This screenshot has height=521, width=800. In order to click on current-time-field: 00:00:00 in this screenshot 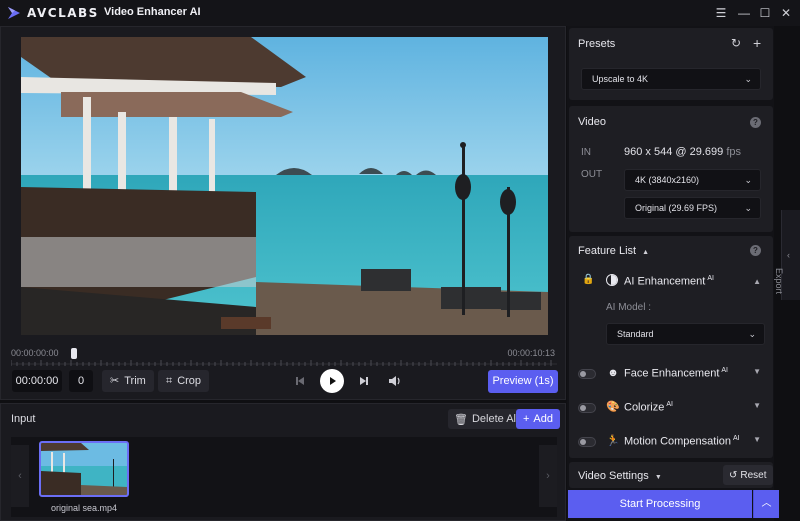, I will do `click(37, 381)`.